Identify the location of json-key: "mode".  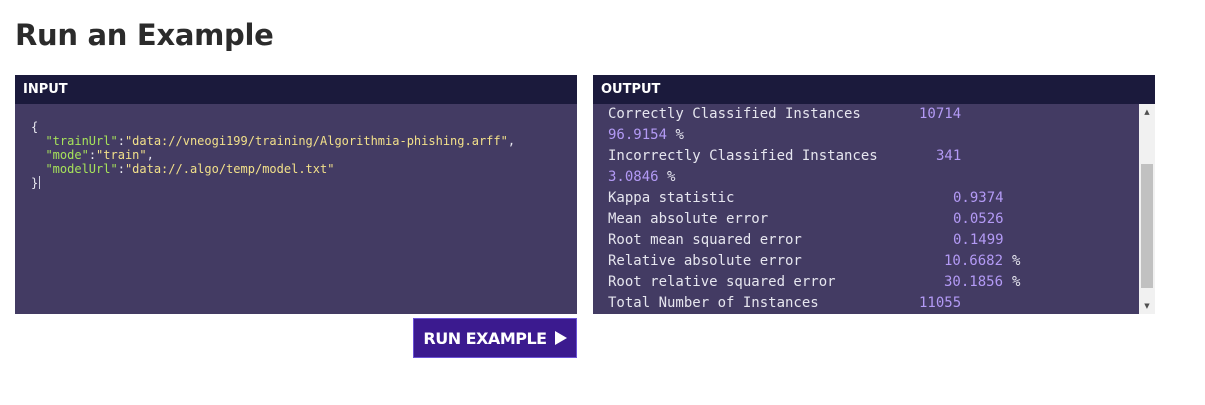
(67, 155).